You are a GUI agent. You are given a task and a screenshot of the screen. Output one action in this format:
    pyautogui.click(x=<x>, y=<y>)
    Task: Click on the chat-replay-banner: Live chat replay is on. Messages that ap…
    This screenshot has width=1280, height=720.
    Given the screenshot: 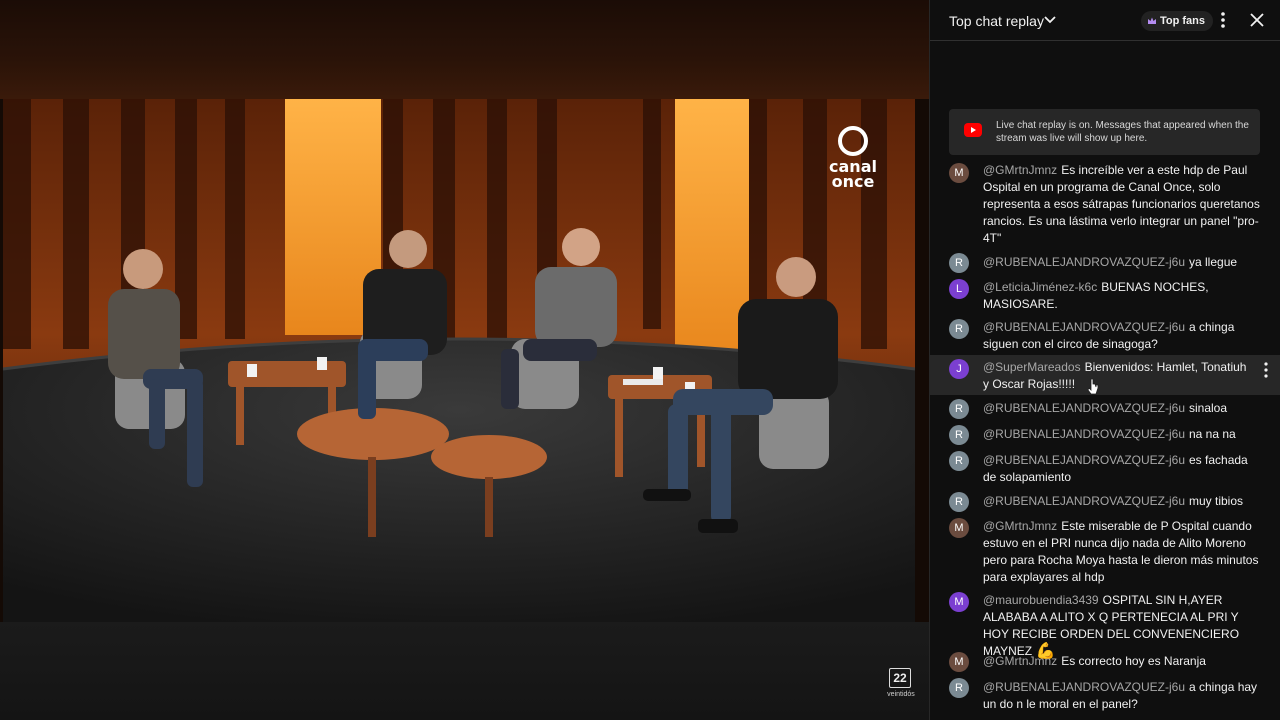 What is the action you would take?
    pyautogui.click(x=1104, y=132)
    